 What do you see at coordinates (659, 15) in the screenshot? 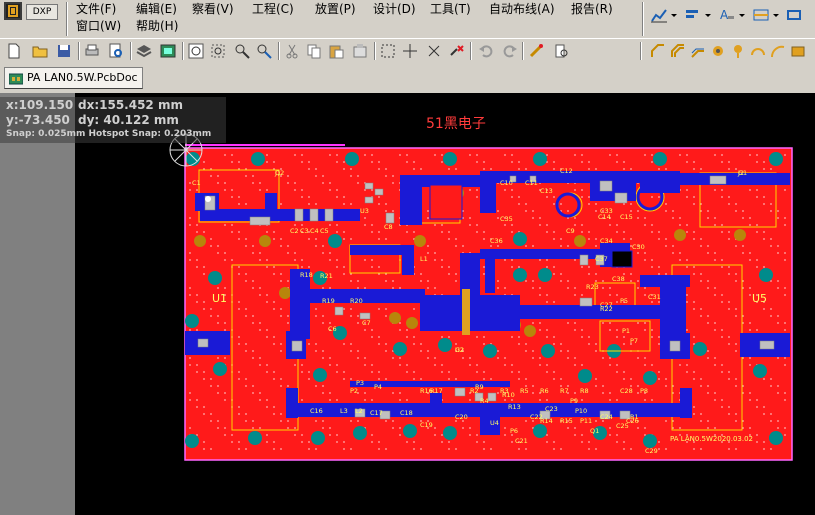
I see `chart-icon` at bounding box center [659, 15].